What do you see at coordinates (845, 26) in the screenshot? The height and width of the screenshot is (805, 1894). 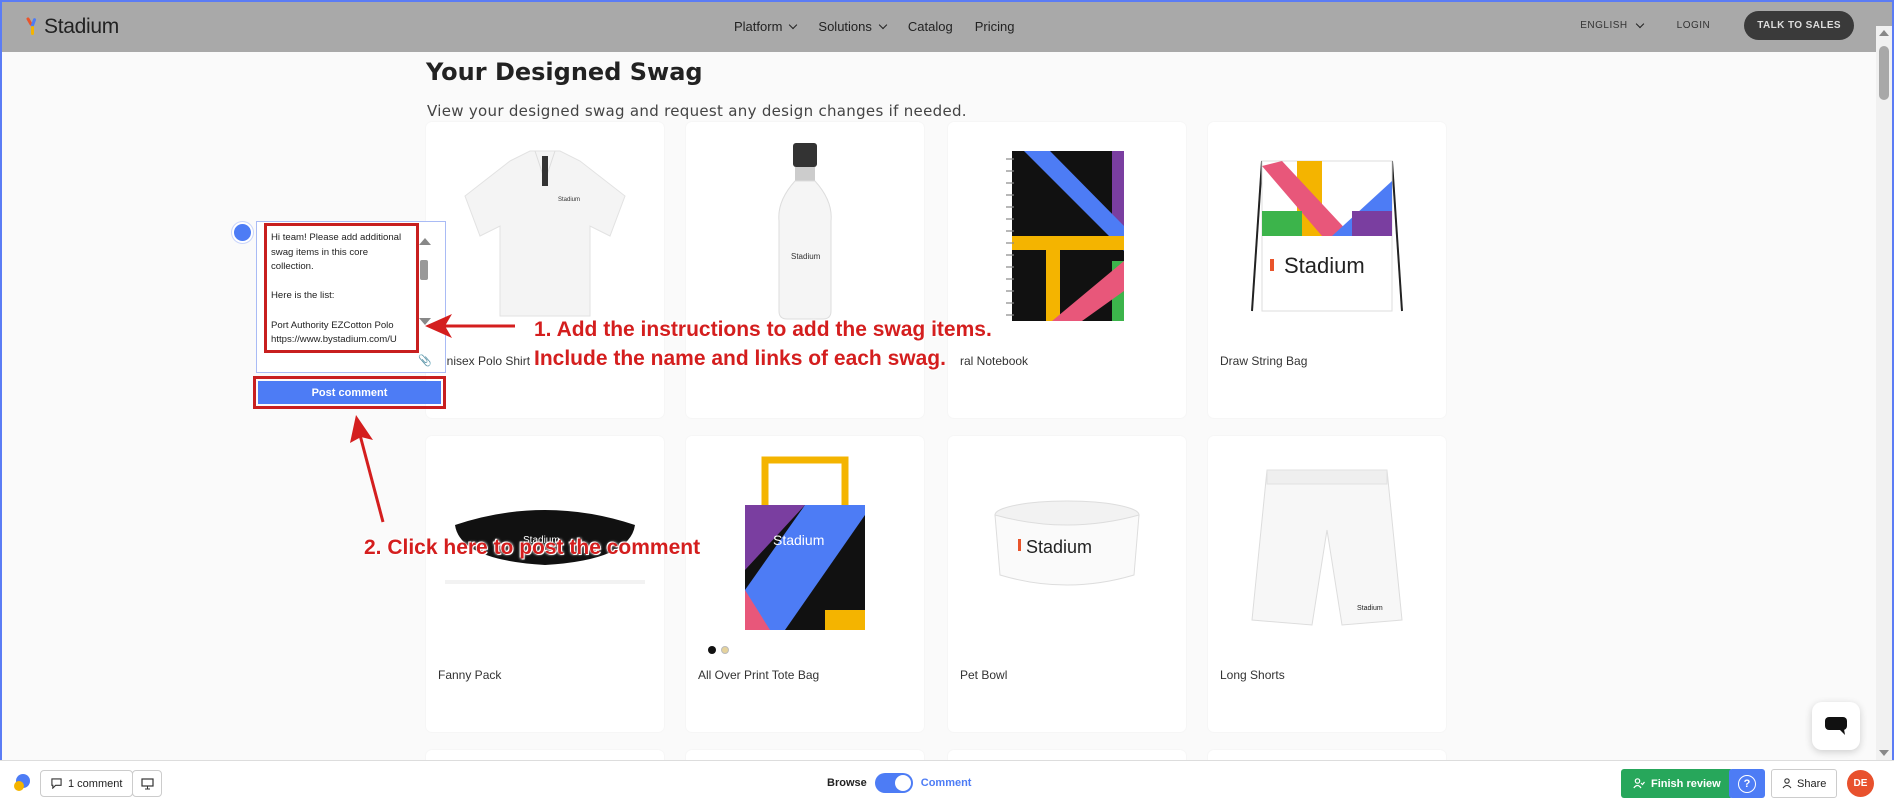 I see `nav-solutions-label: Solutions` at bounding box center [845, 26].